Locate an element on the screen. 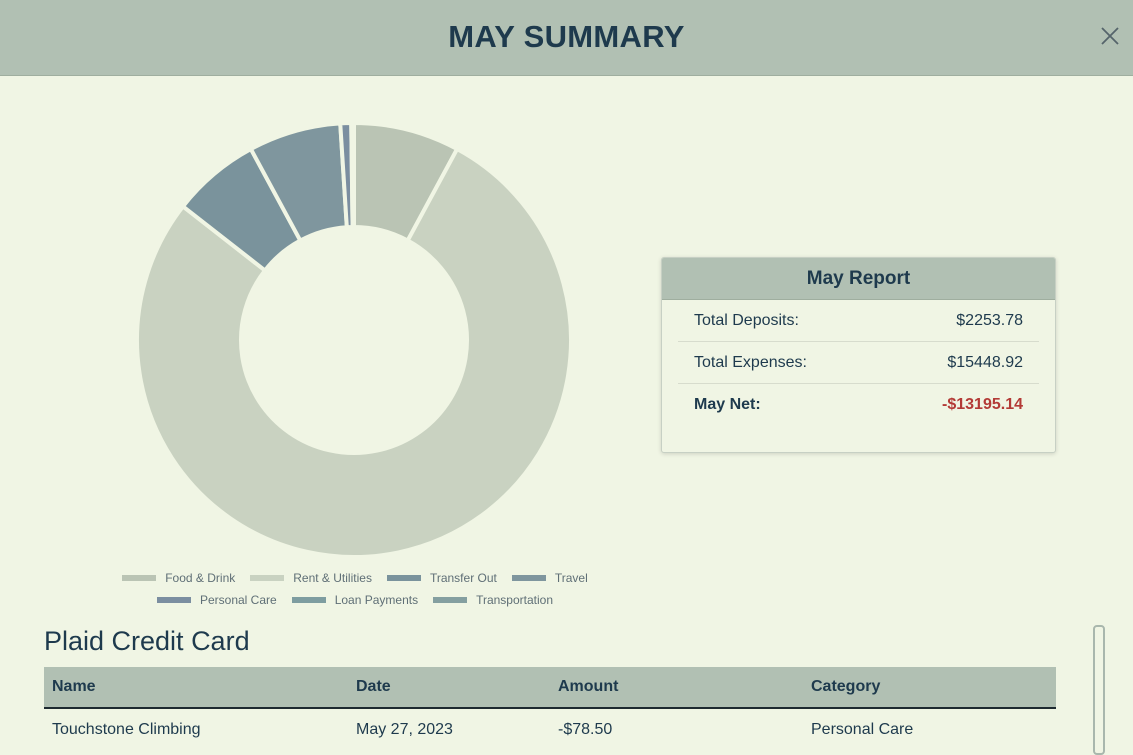  legend-row: Personal Care Loan Payments Transportation is located at coordinates (355, 600).